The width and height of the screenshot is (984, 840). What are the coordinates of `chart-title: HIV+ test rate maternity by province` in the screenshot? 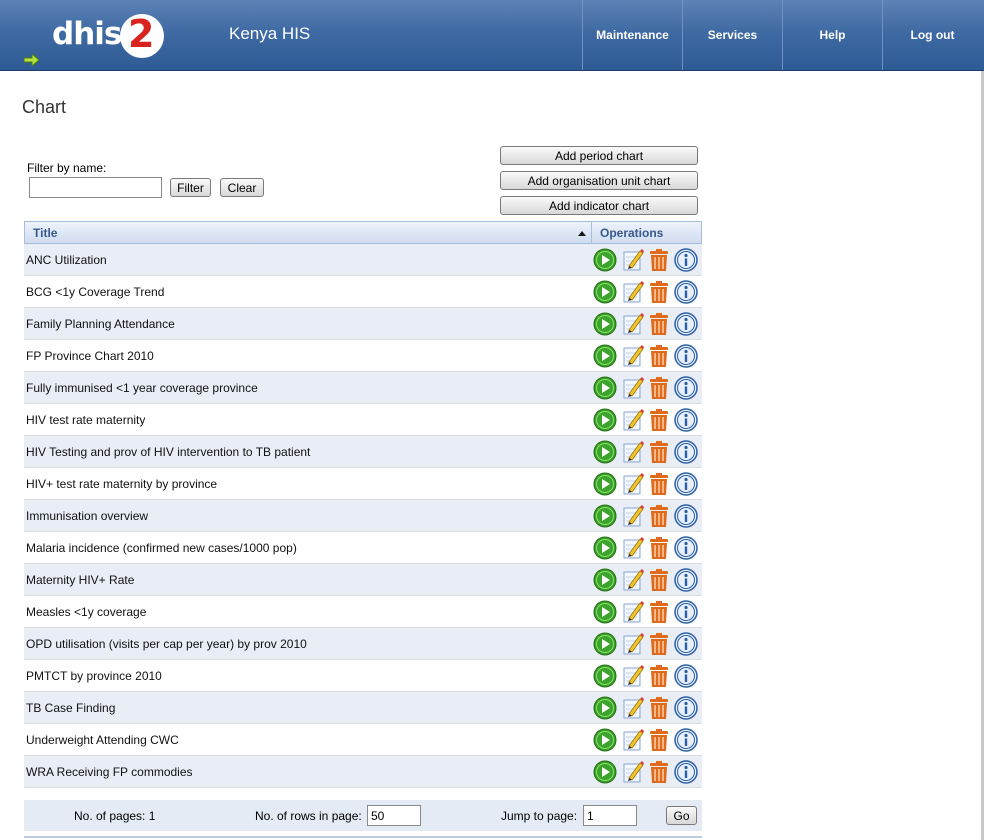 It's located at (122, 484).